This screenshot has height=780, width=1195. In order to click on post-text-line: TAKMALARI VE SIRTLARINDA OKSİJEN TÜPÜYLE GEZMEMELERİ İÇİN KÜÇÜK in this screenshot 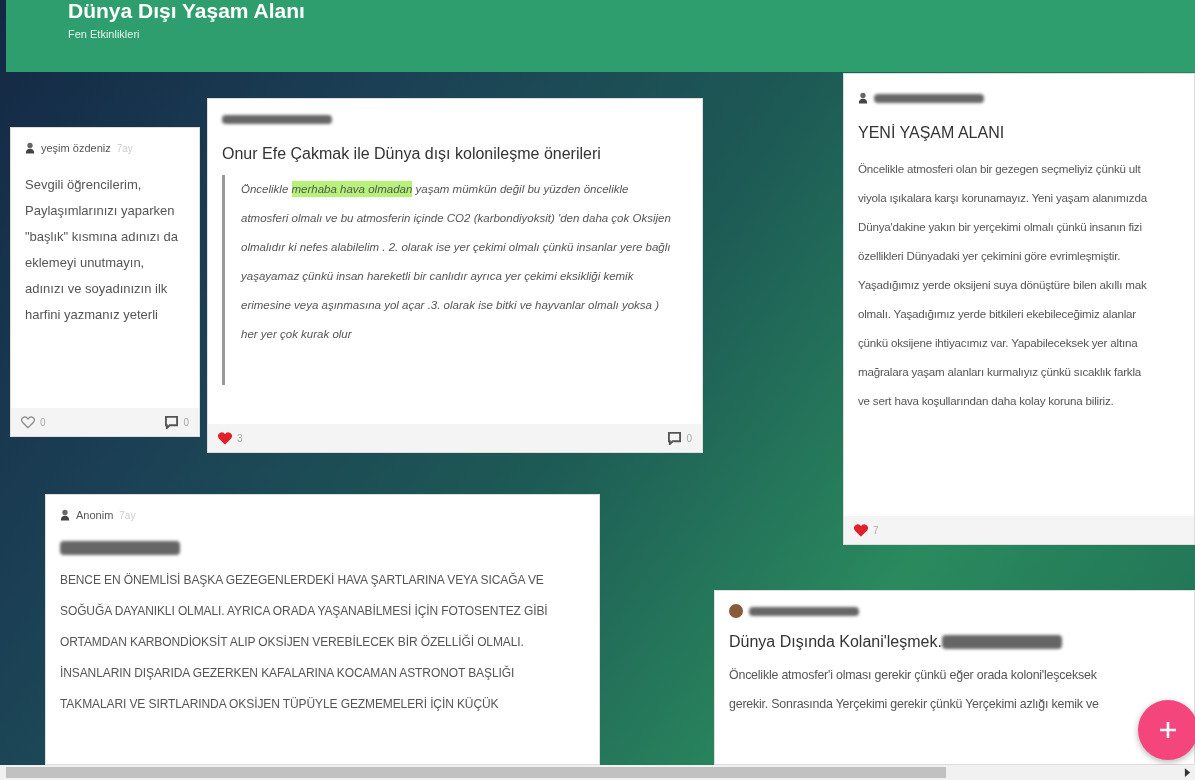, I will do `click(280, 704)`.